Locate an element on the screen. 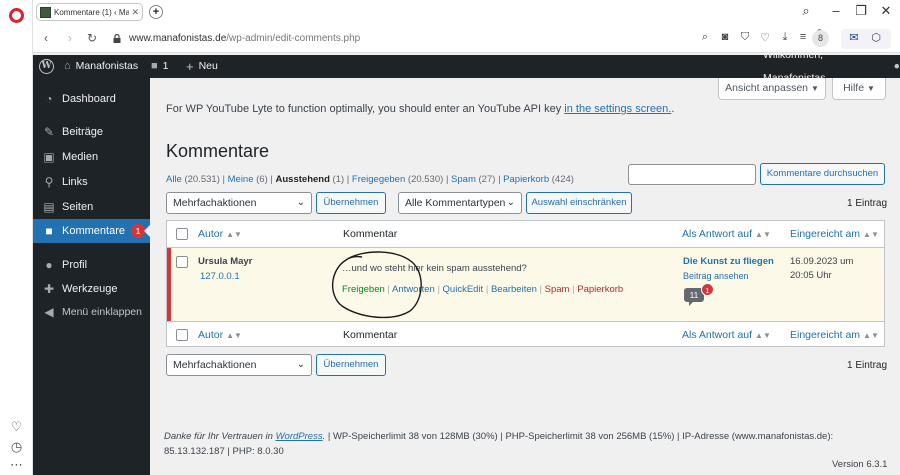 The width and height of the screenshot is (900, 475). column-date: Eingereicht am ▲▼ is located at coordinates (834, 234).